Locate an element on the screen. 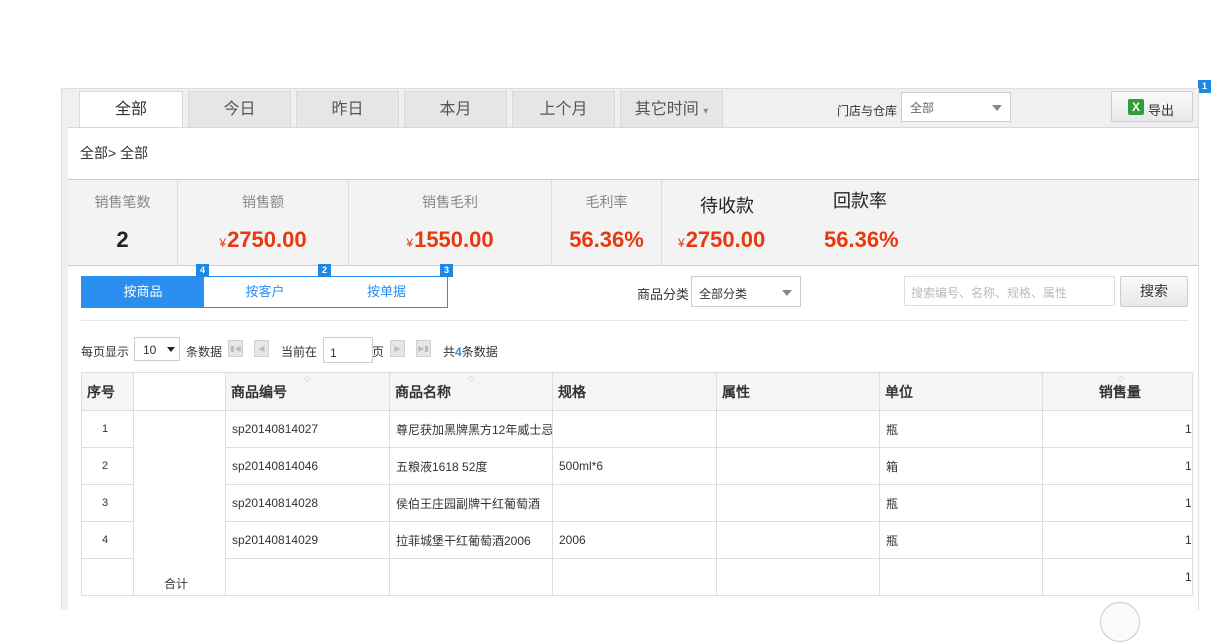 Image resolution: width=1213 pixels, height=642 pixels. col-label: 销售量 is located at coordinates (1119, 391).